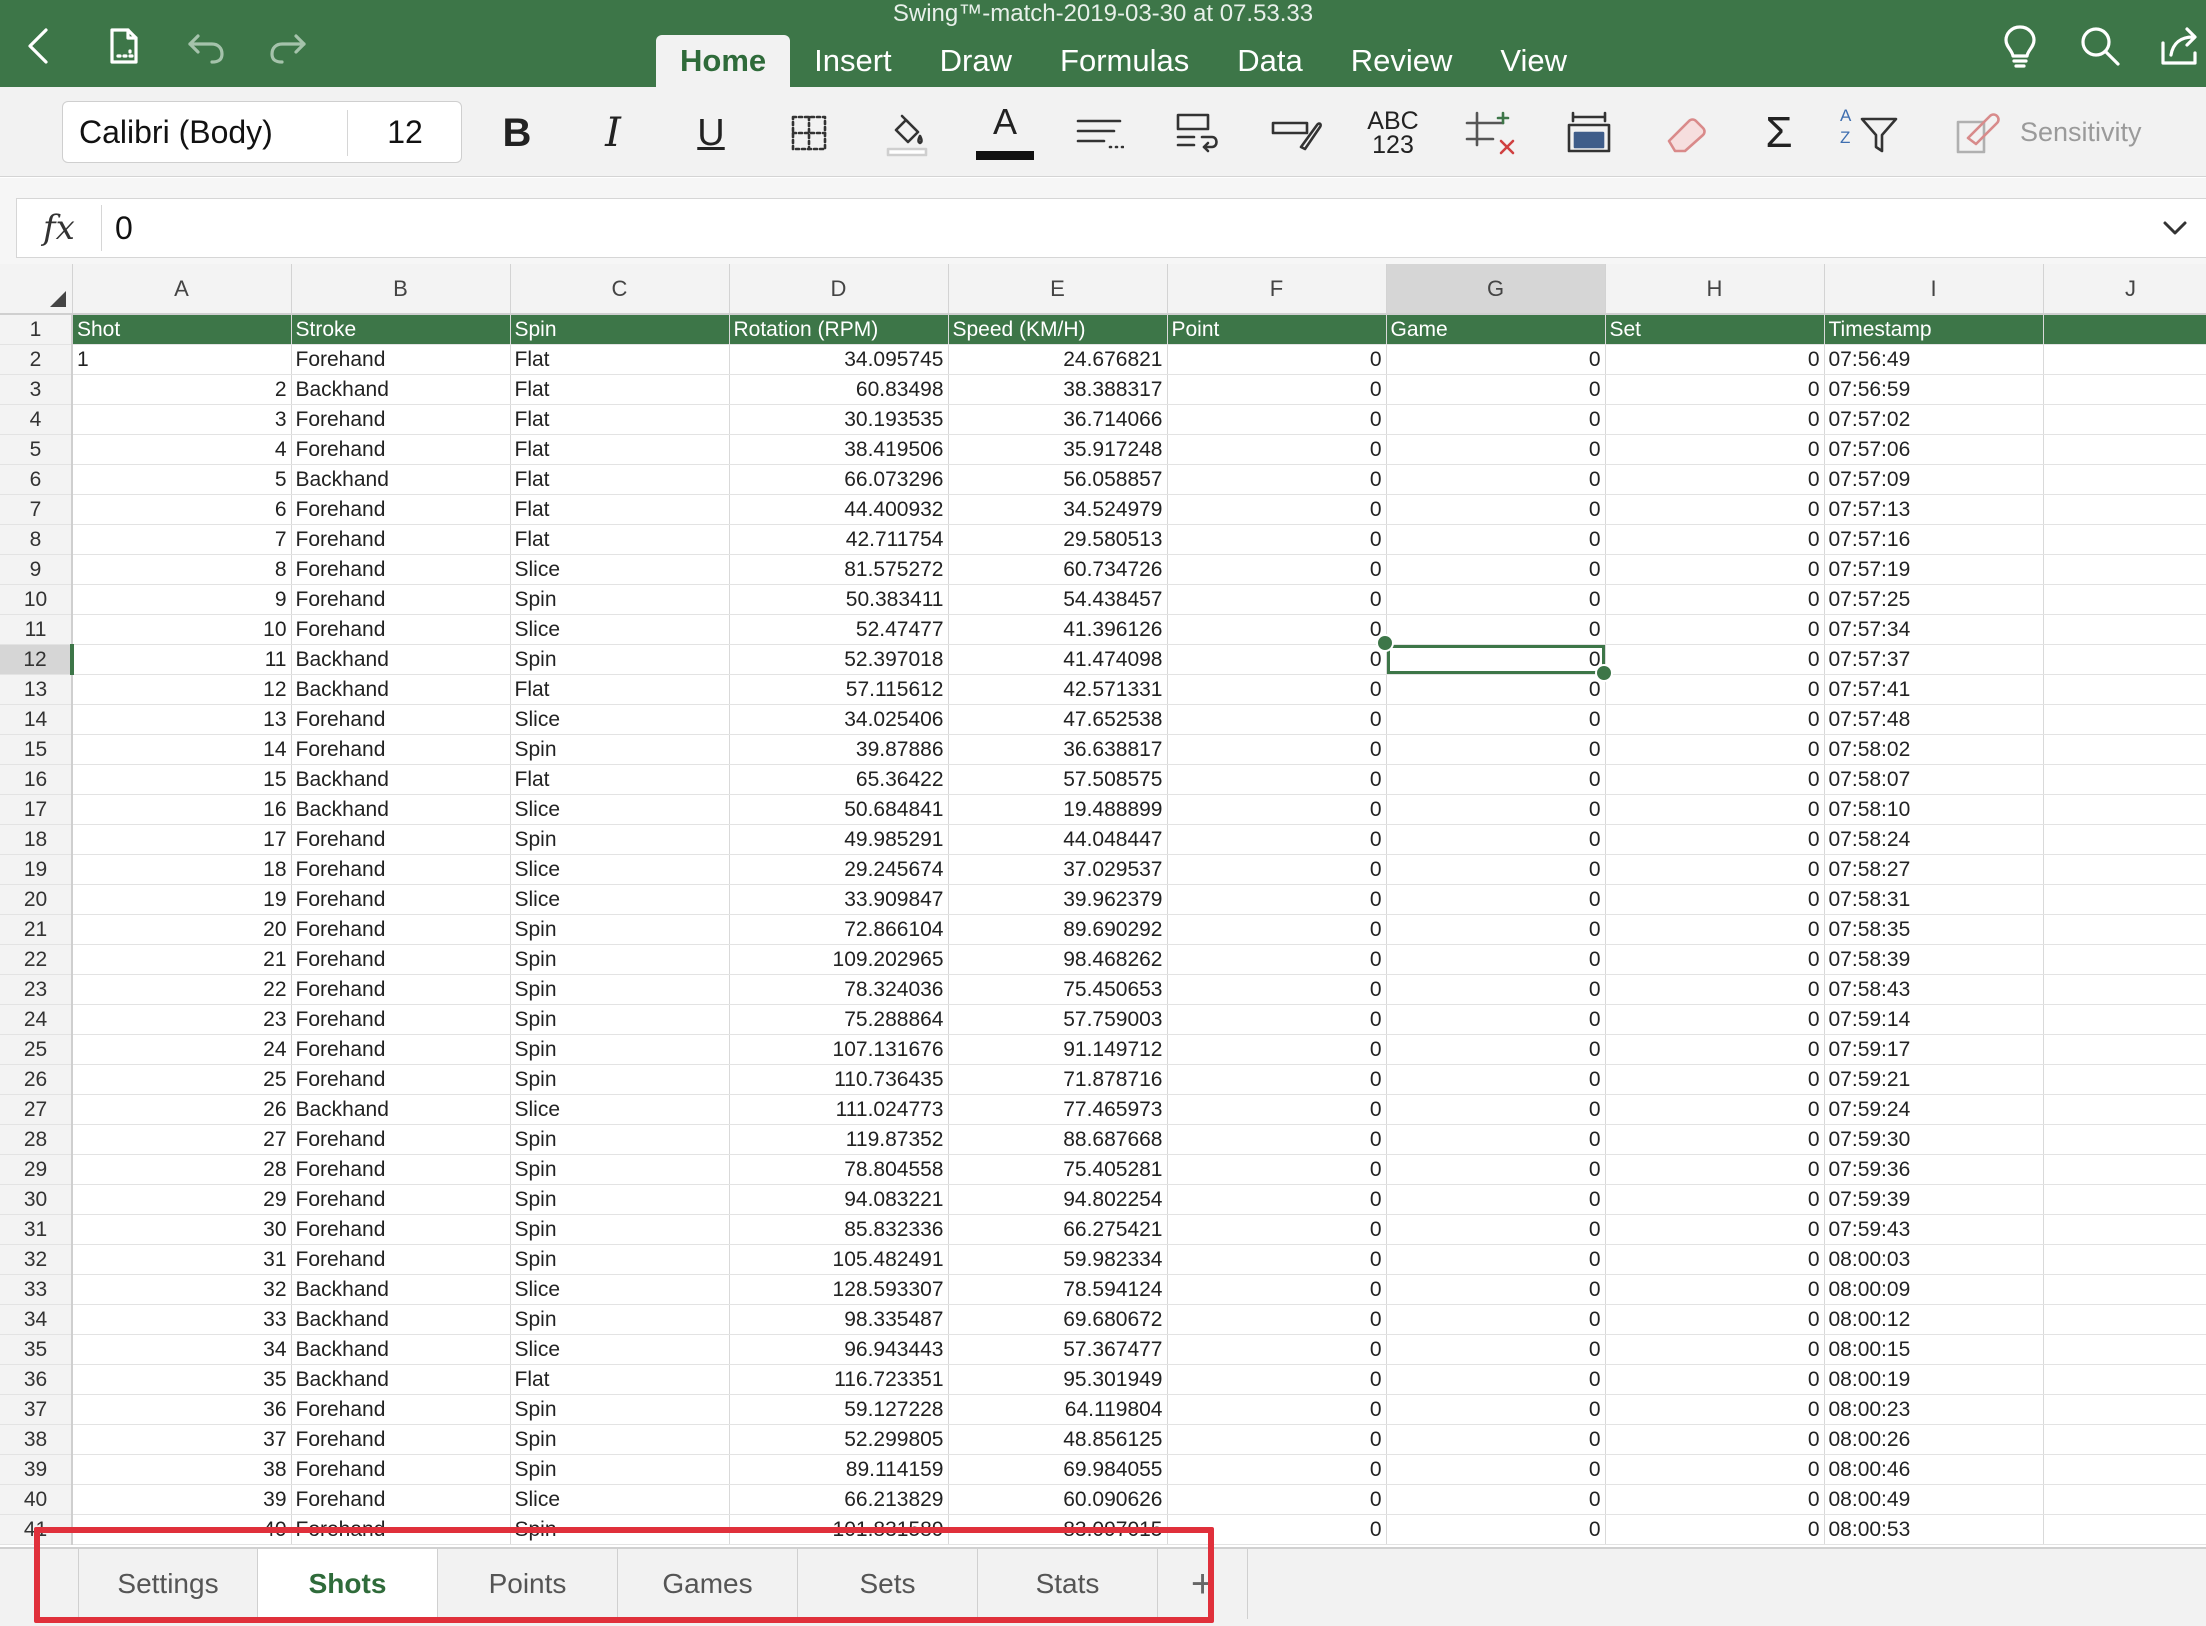 This screenshot has height=1626, width=2206. Describe the element at coordinates (1934, 1109) in the screenshot. I see `cell-timestamp: 07:59:24` at that location.